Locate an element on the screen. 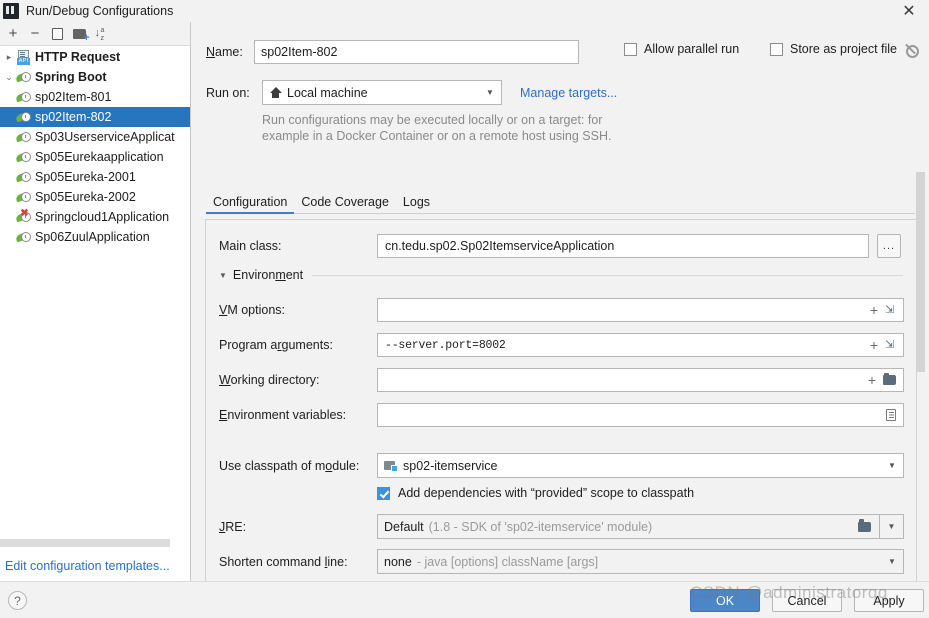 Image resolution: width=929 pixels, height=618 pixels. title-bar: Run/Debug Configurations ✕ is located at coordinates (464, 11).